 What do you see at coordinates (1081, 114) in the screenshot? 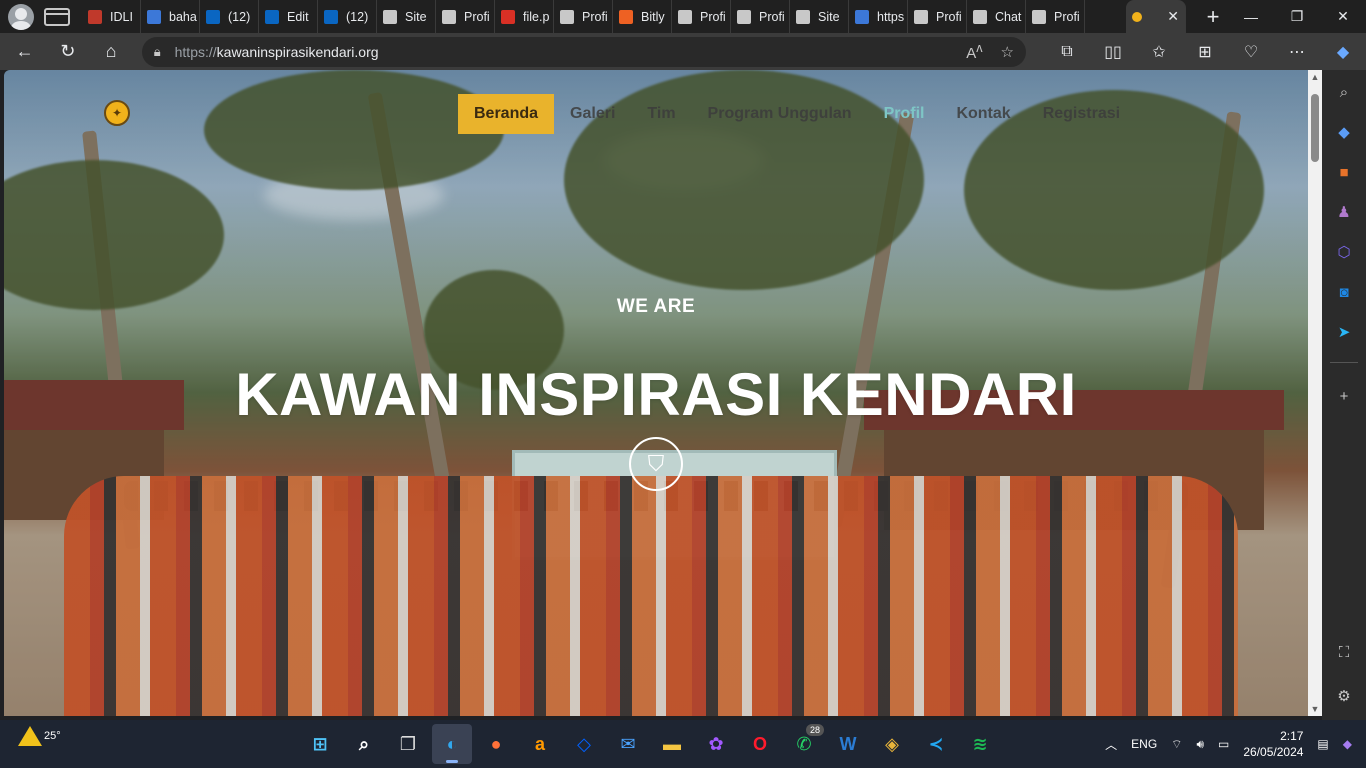
I see `nav-registrasi: Registrasi` at bounding box center [1081, 114].